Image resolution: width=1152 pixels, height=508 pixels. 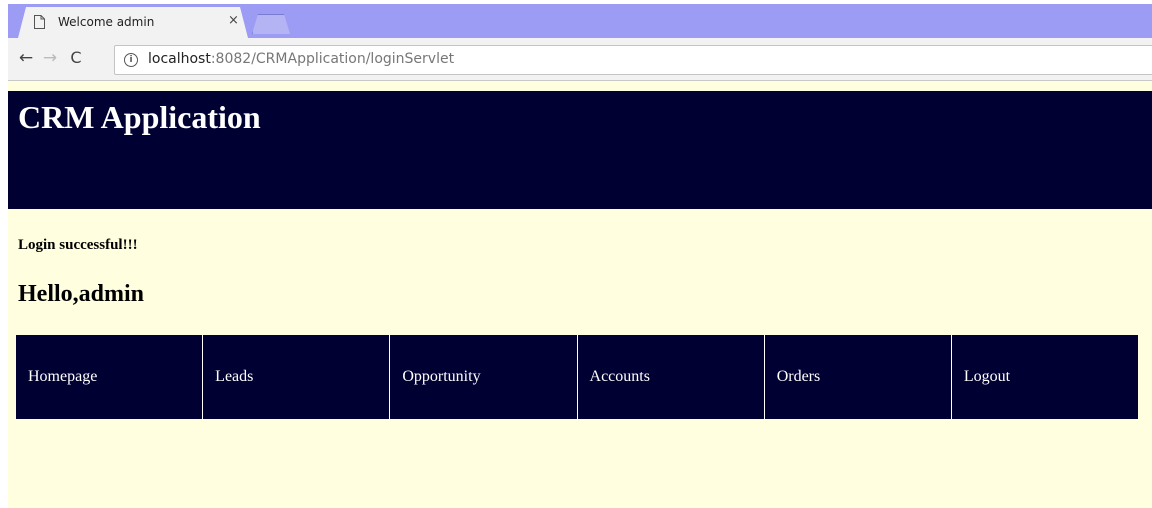 What do you see at coordinates (106, 22) in the screenshot?
I see `tab-title: Welcome admin` at bounding box center [106, 22].